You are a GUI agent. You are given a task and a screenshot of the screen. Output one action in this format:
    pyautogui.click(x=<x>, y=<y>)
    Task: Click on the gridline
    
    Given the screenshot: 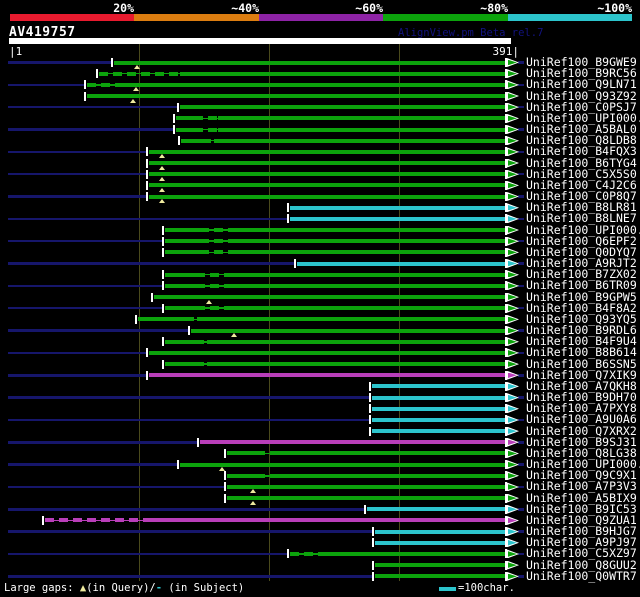 What is the action you would take?
    pyautogui.click(x=399, y=312)
    